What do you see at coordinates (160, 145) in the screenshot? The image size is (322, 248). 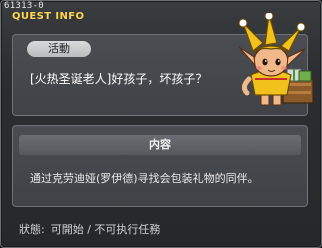 I see `content-header: 内容` at bounding box center [160, 145].